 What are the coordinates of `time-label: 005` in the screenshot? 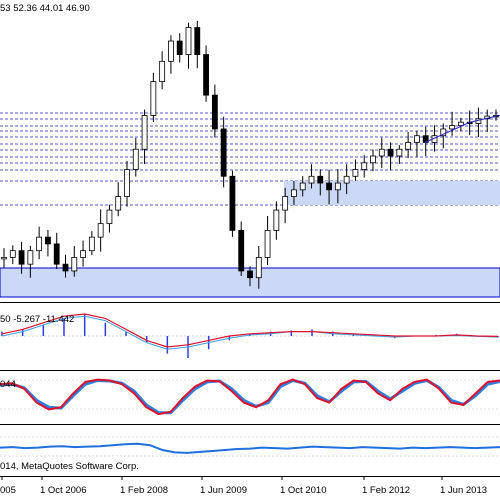 It's located at (8, 490).